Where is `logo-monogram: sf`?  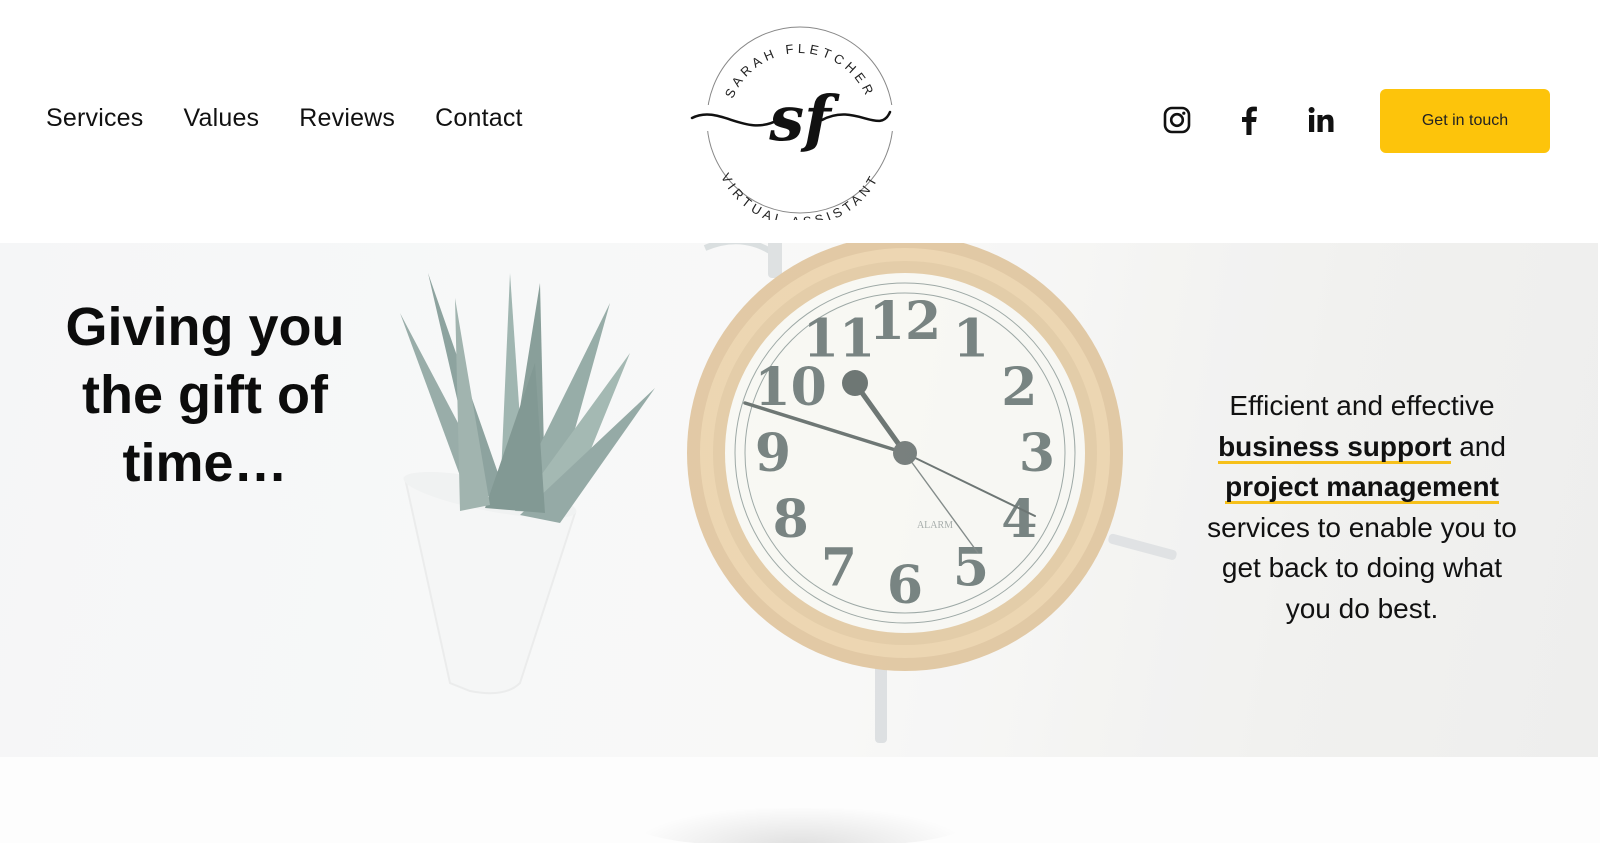 logo-monogram: sf is located at coordinates (804, 118).